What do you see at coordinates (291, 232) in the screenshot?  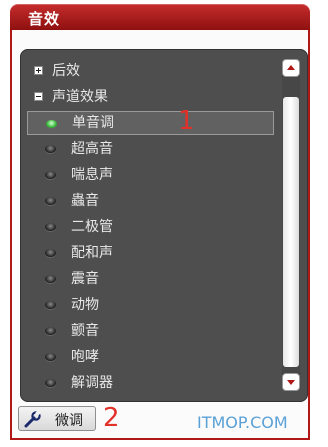 I see `scroll-thumb` at bounding box center [291, 232].